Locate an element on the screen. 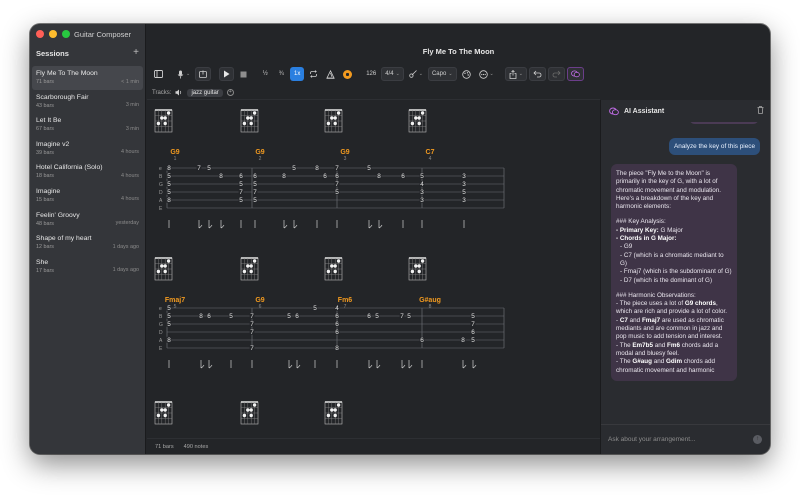 Image resolution: width=800 pixels, height=500 pixels. toggle-sidebar-button is located at coordinates (158, 74).